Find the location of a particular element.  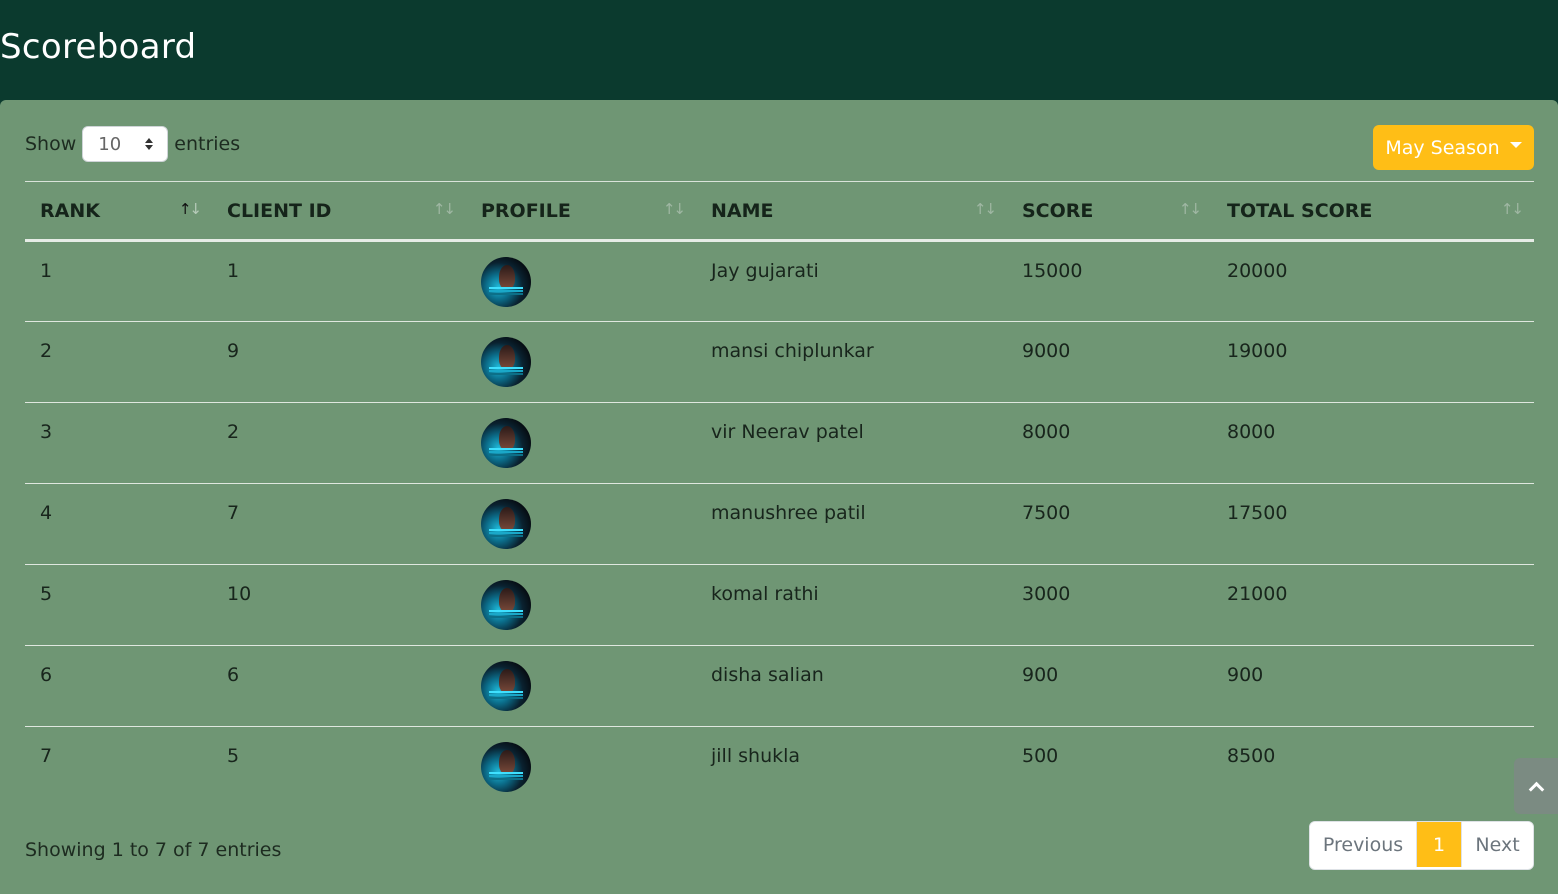

up-down-icon is located at coordinates (149, 144).